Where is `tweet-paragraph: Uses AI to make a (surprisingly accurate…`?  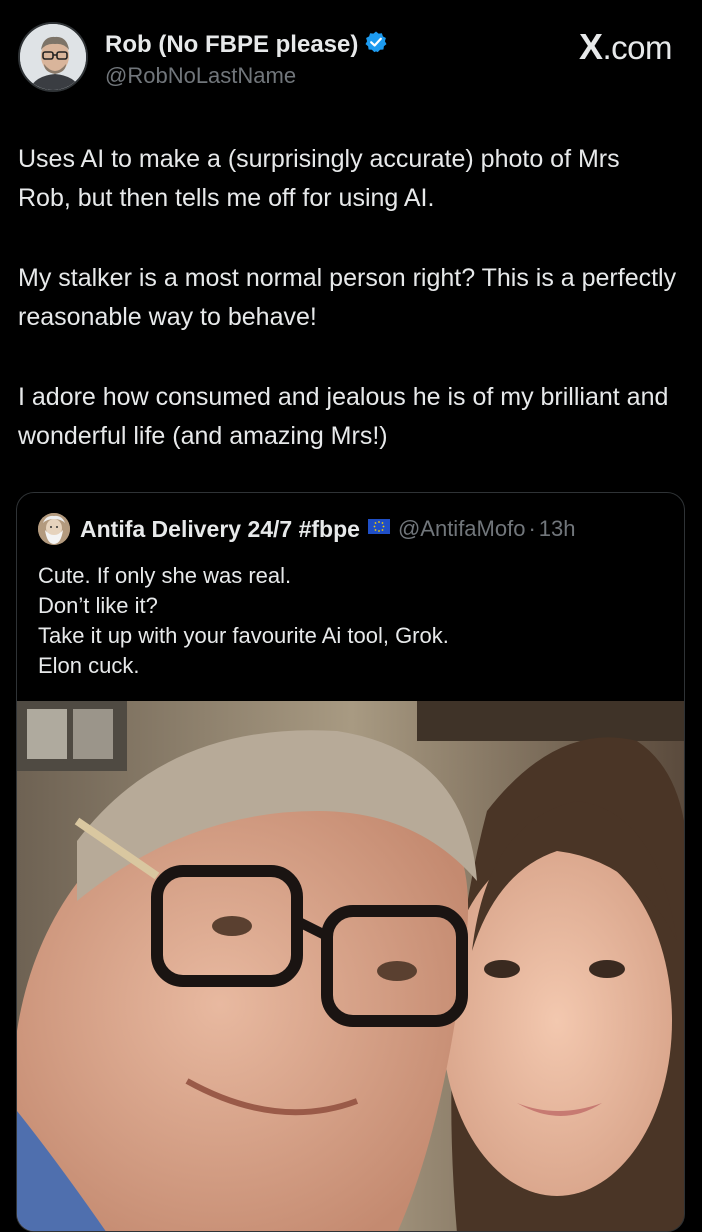
tweet-paragraph: Uses AI to make a (surprisingly accurate… is located at coordinates (319, 178).